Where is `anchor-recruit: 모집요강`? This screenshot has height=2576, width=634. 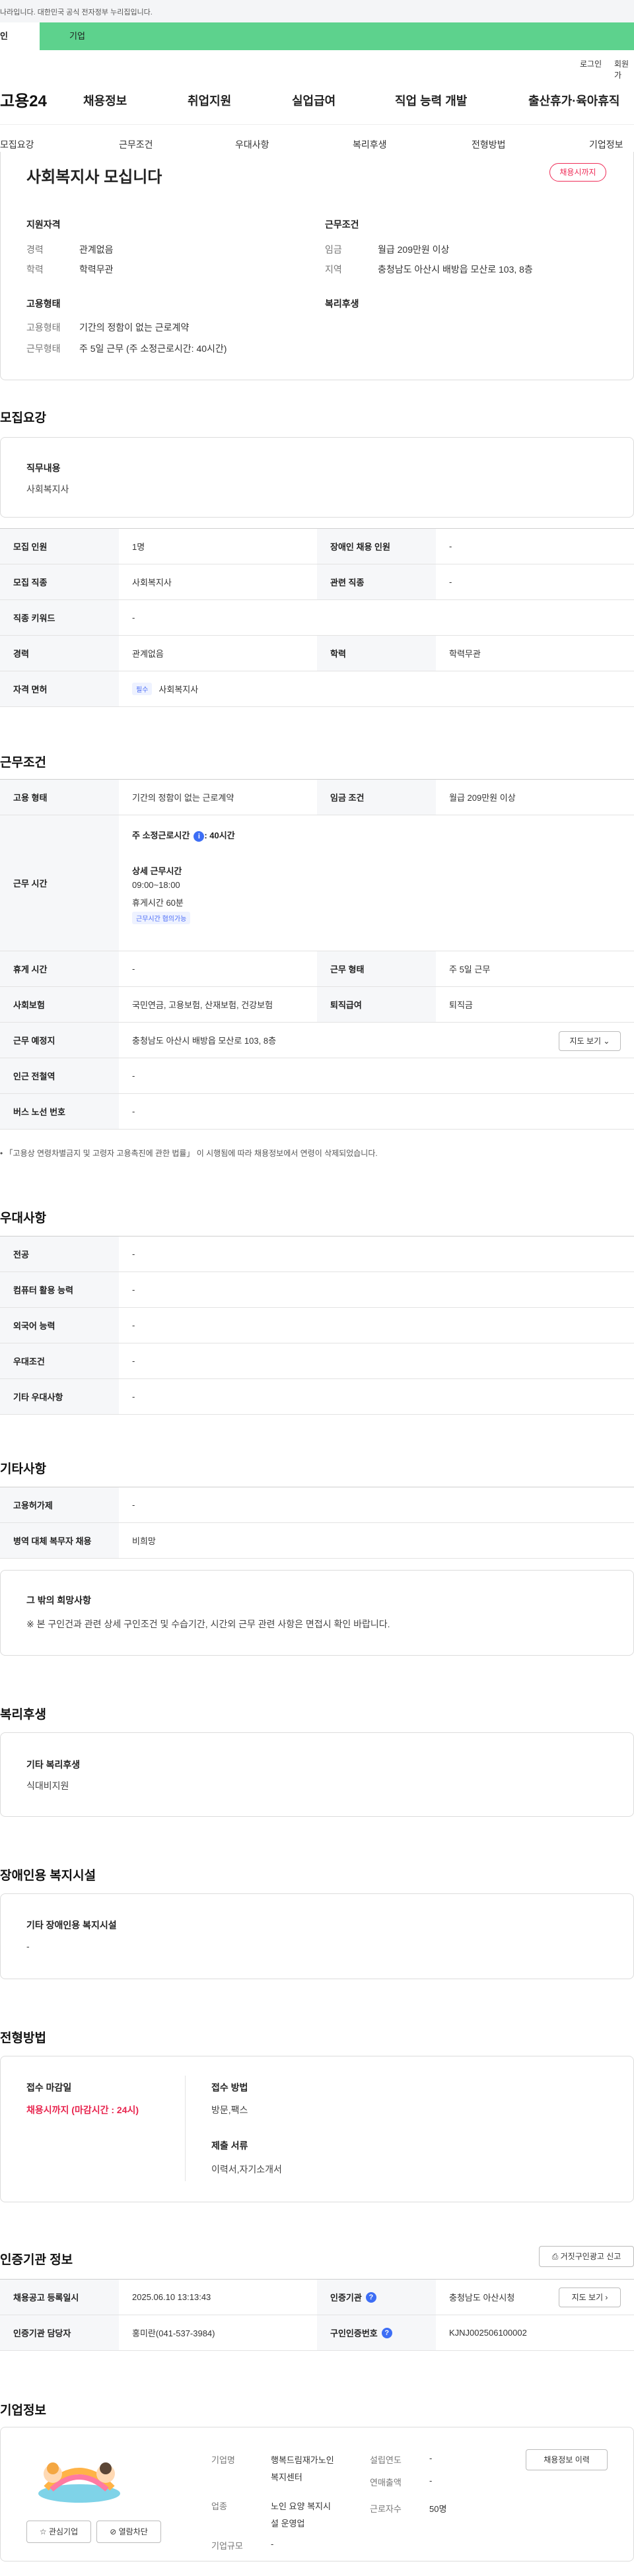
anchor-recruit: 모집요강 is located at coordinates (17, 144).